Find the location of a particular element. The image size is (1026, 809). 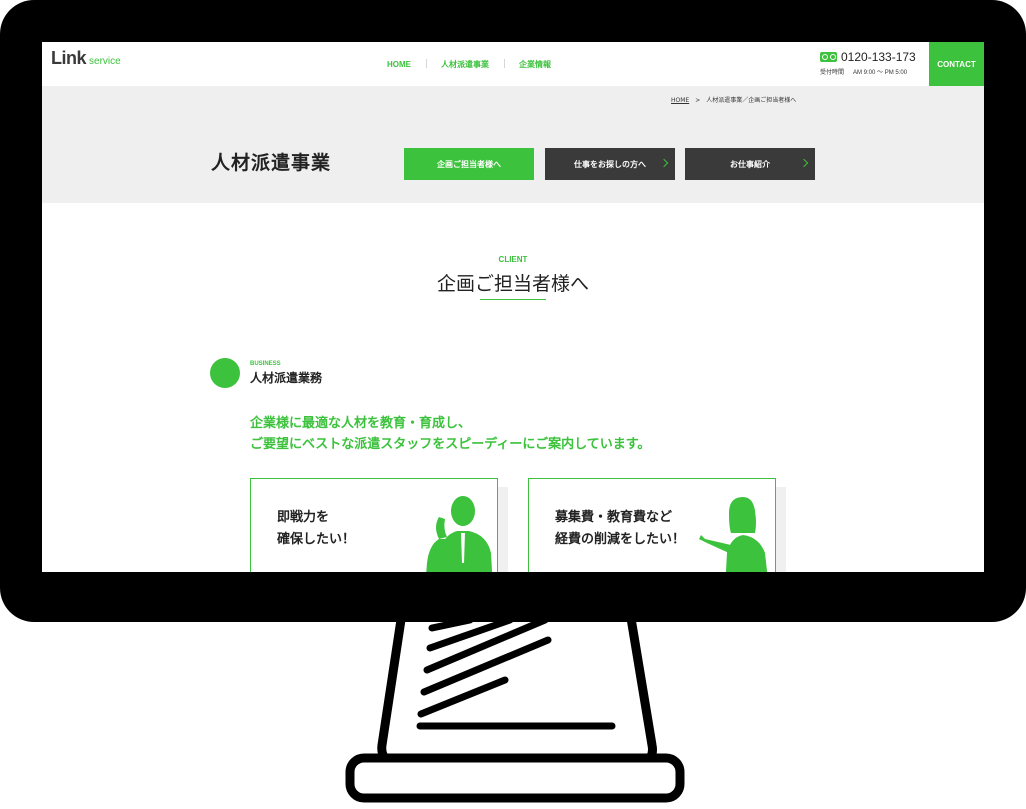

benefit-card: 即戦力を 確保したい！ is located at coordinates (374, 525).